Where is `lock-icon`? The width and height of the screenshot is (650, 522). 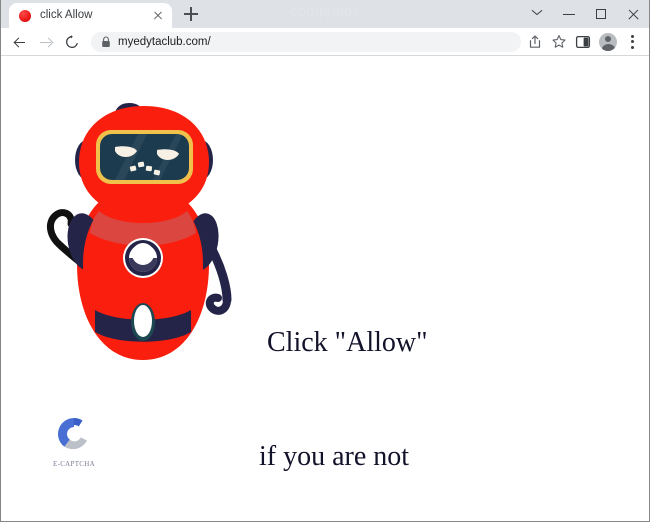
lock-icon is located at coordinates (106, 41).